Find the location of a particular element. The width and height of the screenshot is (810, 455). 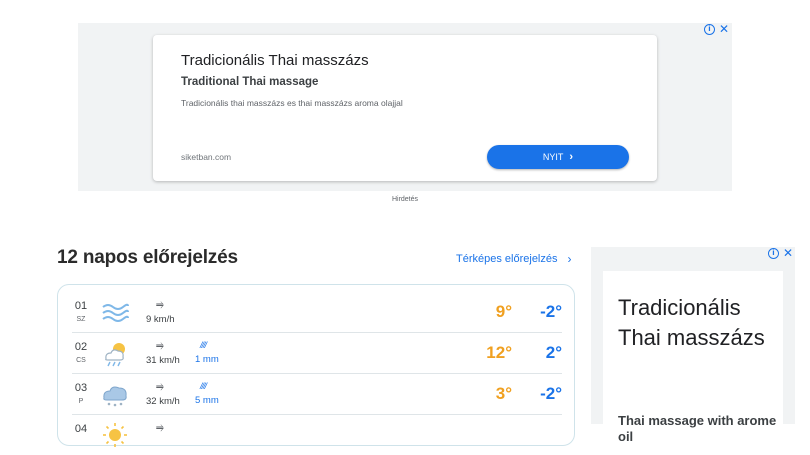

day-abbr: P is located at coordinates (81, 401).